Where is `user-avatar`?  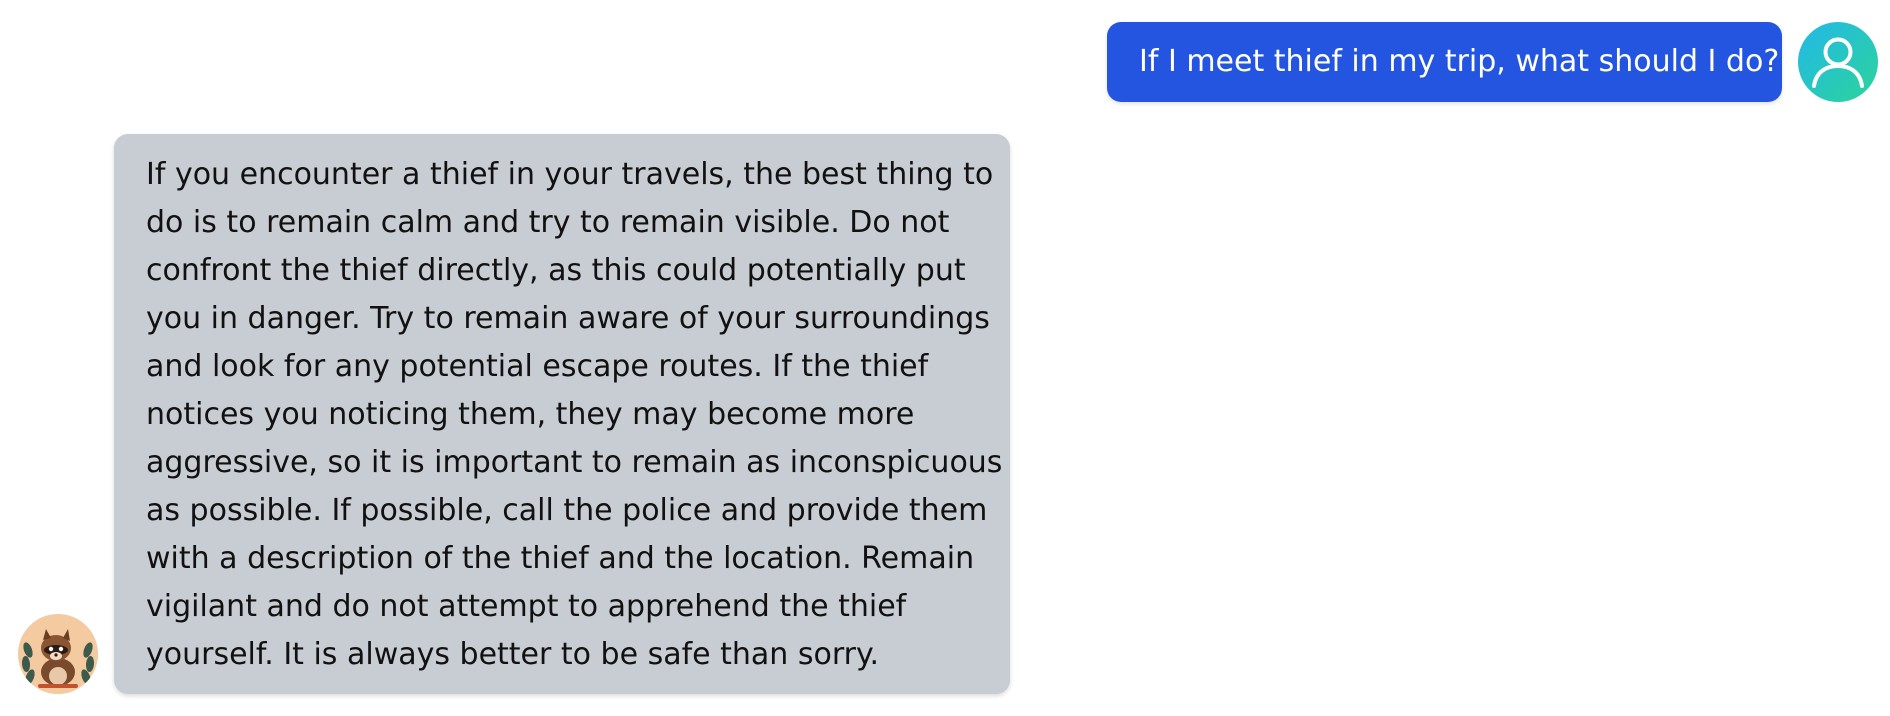 user-avatar is located at coordinates (1838, 62).